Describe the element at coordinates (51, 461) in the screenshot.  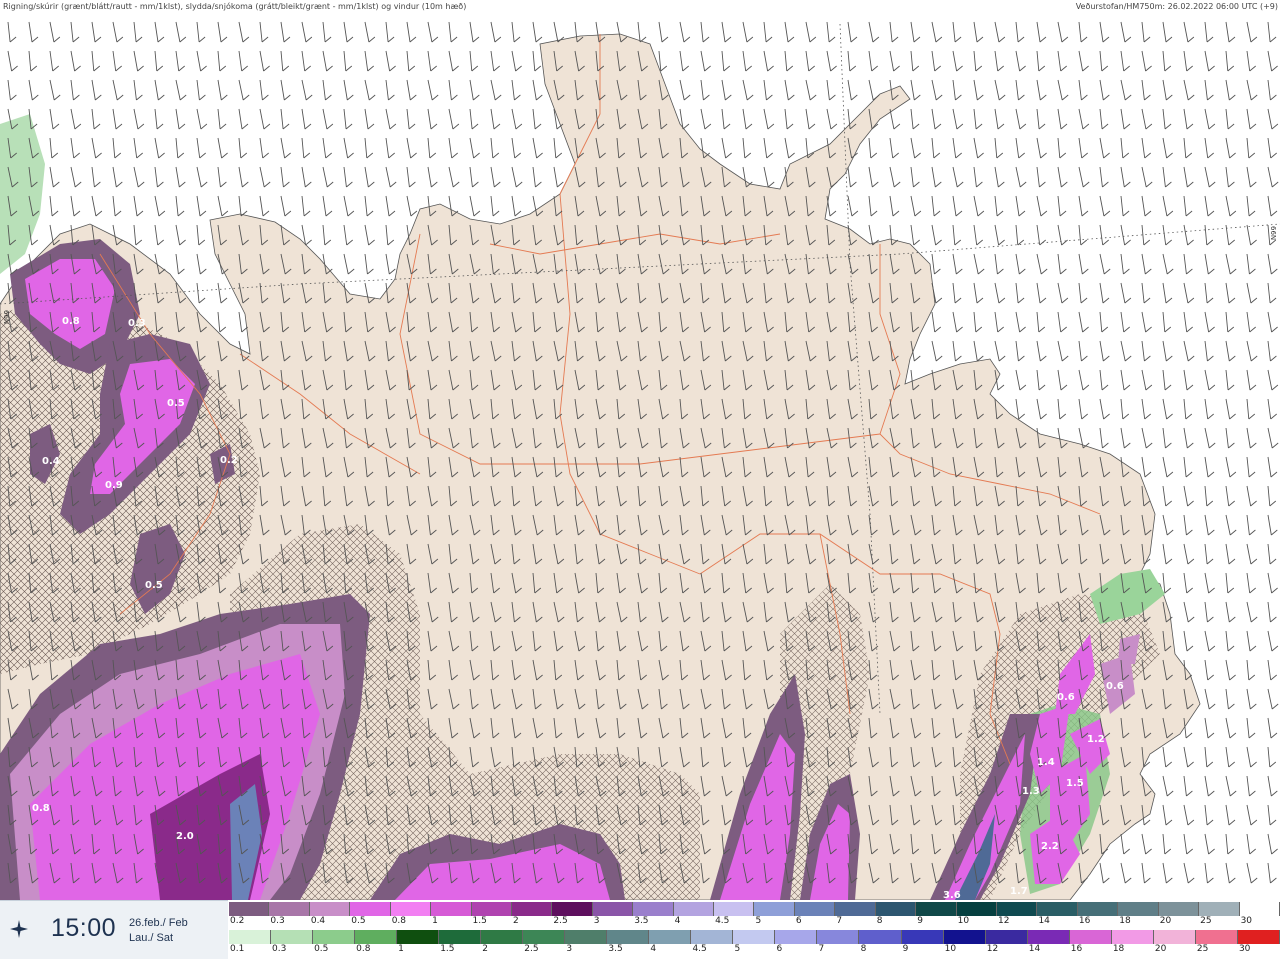
I see `precip-label: 0.4` at that location.